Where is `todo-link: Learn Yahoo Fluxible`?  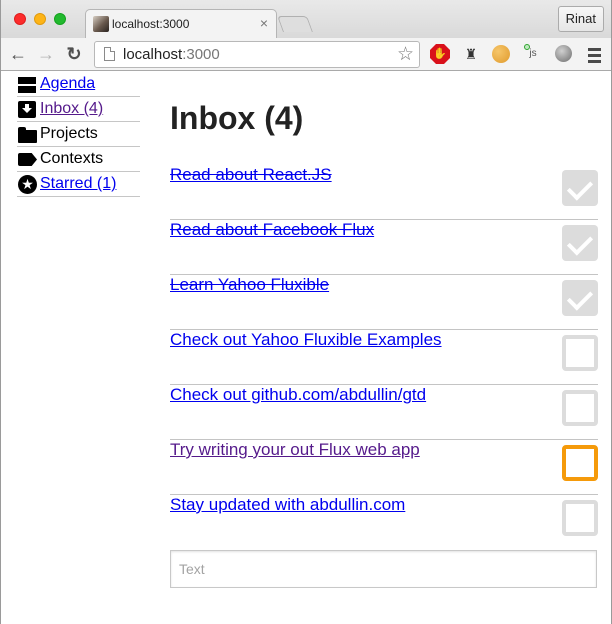 todo-link: Learn Yahoo Fluxible is located at coordinates (249, 285).